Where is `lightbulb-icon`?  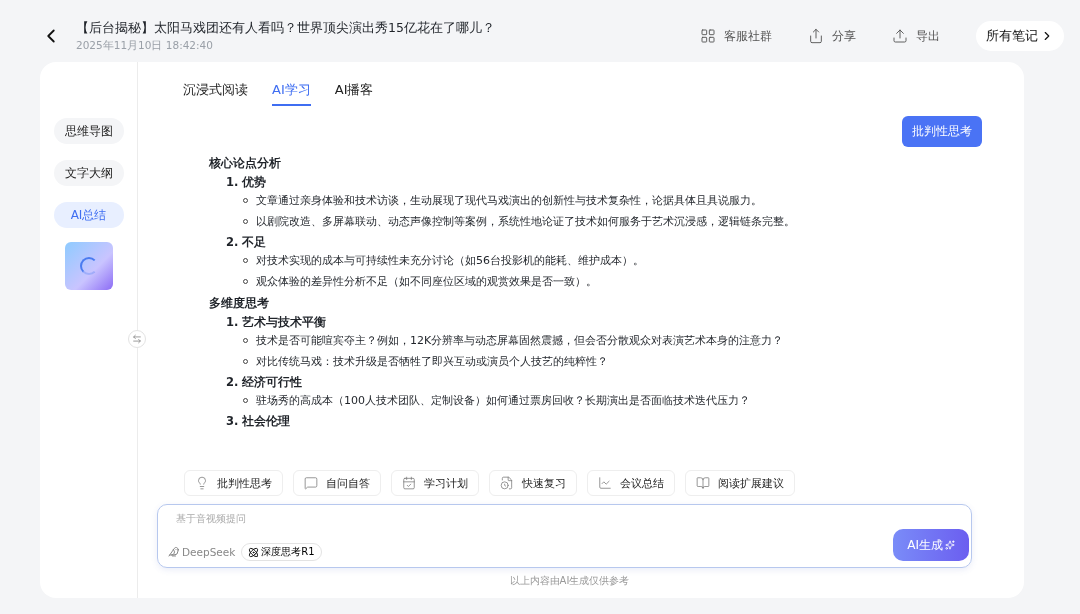 lightbulb-icon is located at coordinates (202, 483).